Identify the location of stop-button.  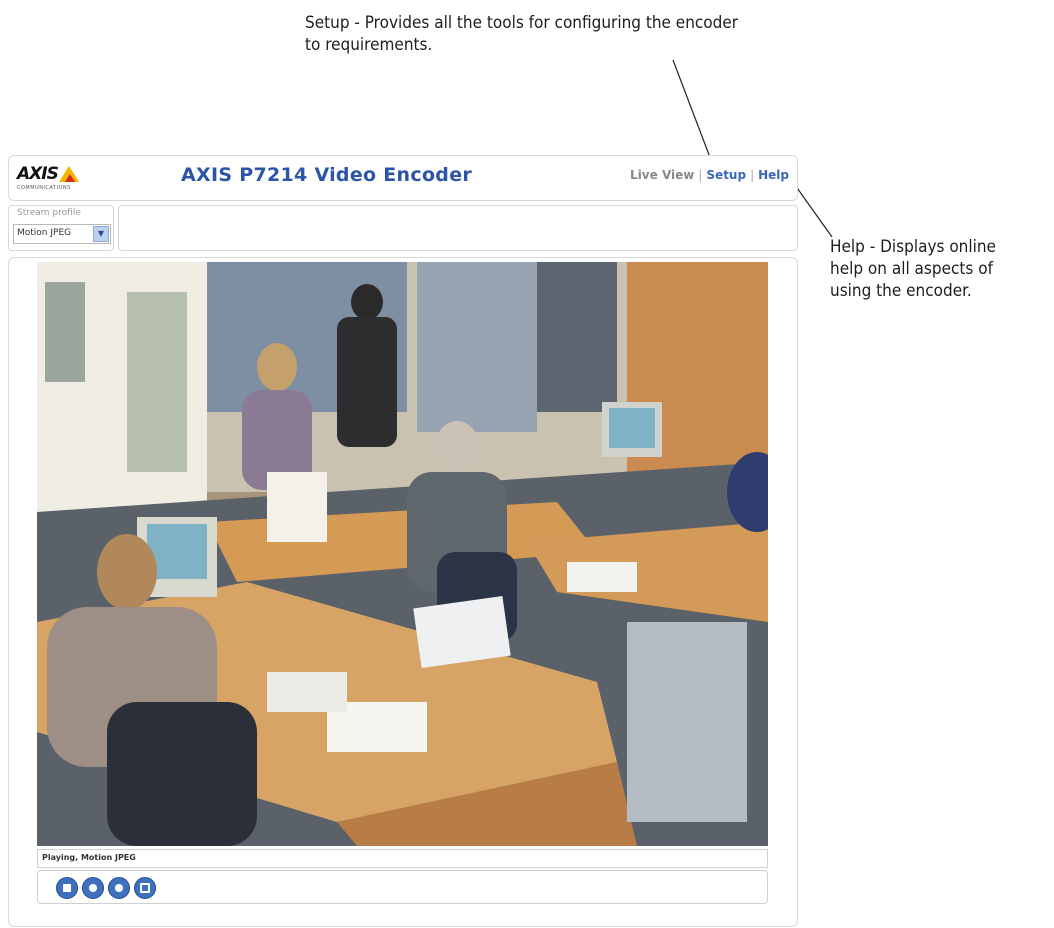
(67, 888).